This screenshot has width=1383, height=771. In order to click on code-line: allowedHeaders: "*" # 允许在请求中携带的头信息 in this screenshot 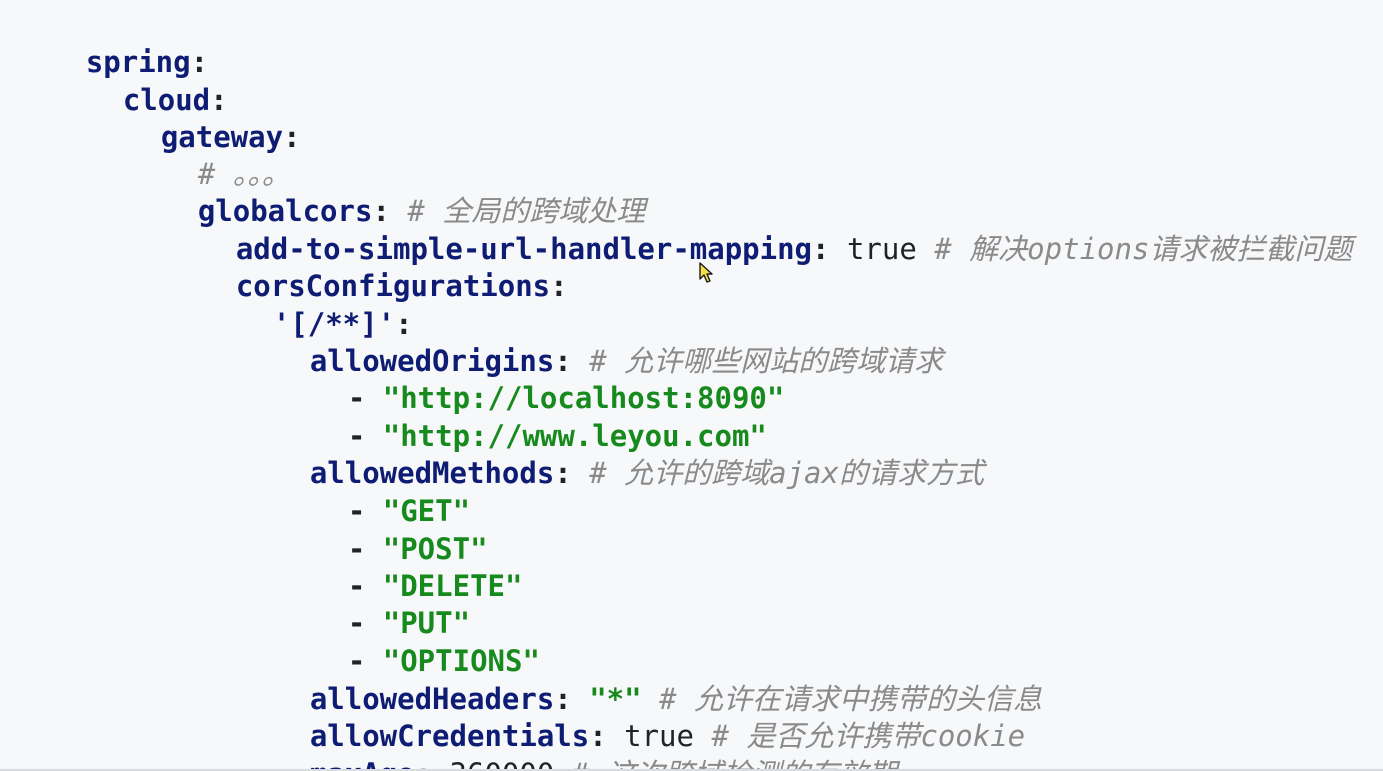, I will do `click(641, 680)`.